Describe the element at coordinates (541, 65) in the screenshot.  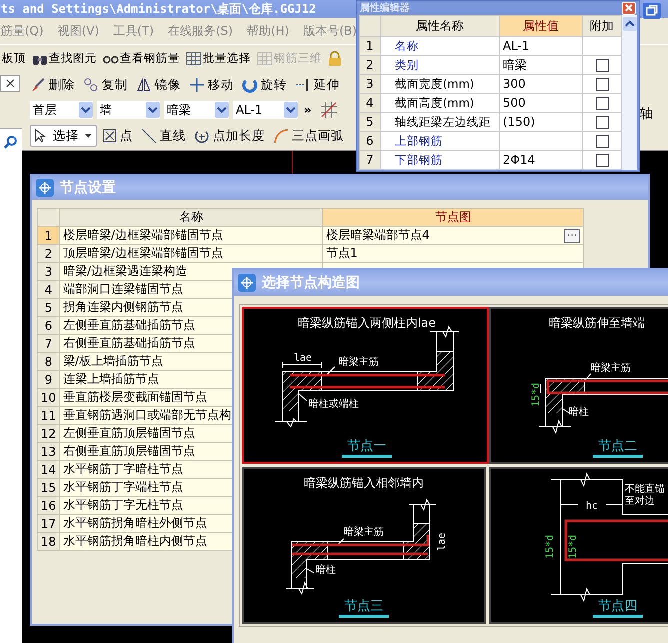
I see `property-value: 暗梁` at that location.